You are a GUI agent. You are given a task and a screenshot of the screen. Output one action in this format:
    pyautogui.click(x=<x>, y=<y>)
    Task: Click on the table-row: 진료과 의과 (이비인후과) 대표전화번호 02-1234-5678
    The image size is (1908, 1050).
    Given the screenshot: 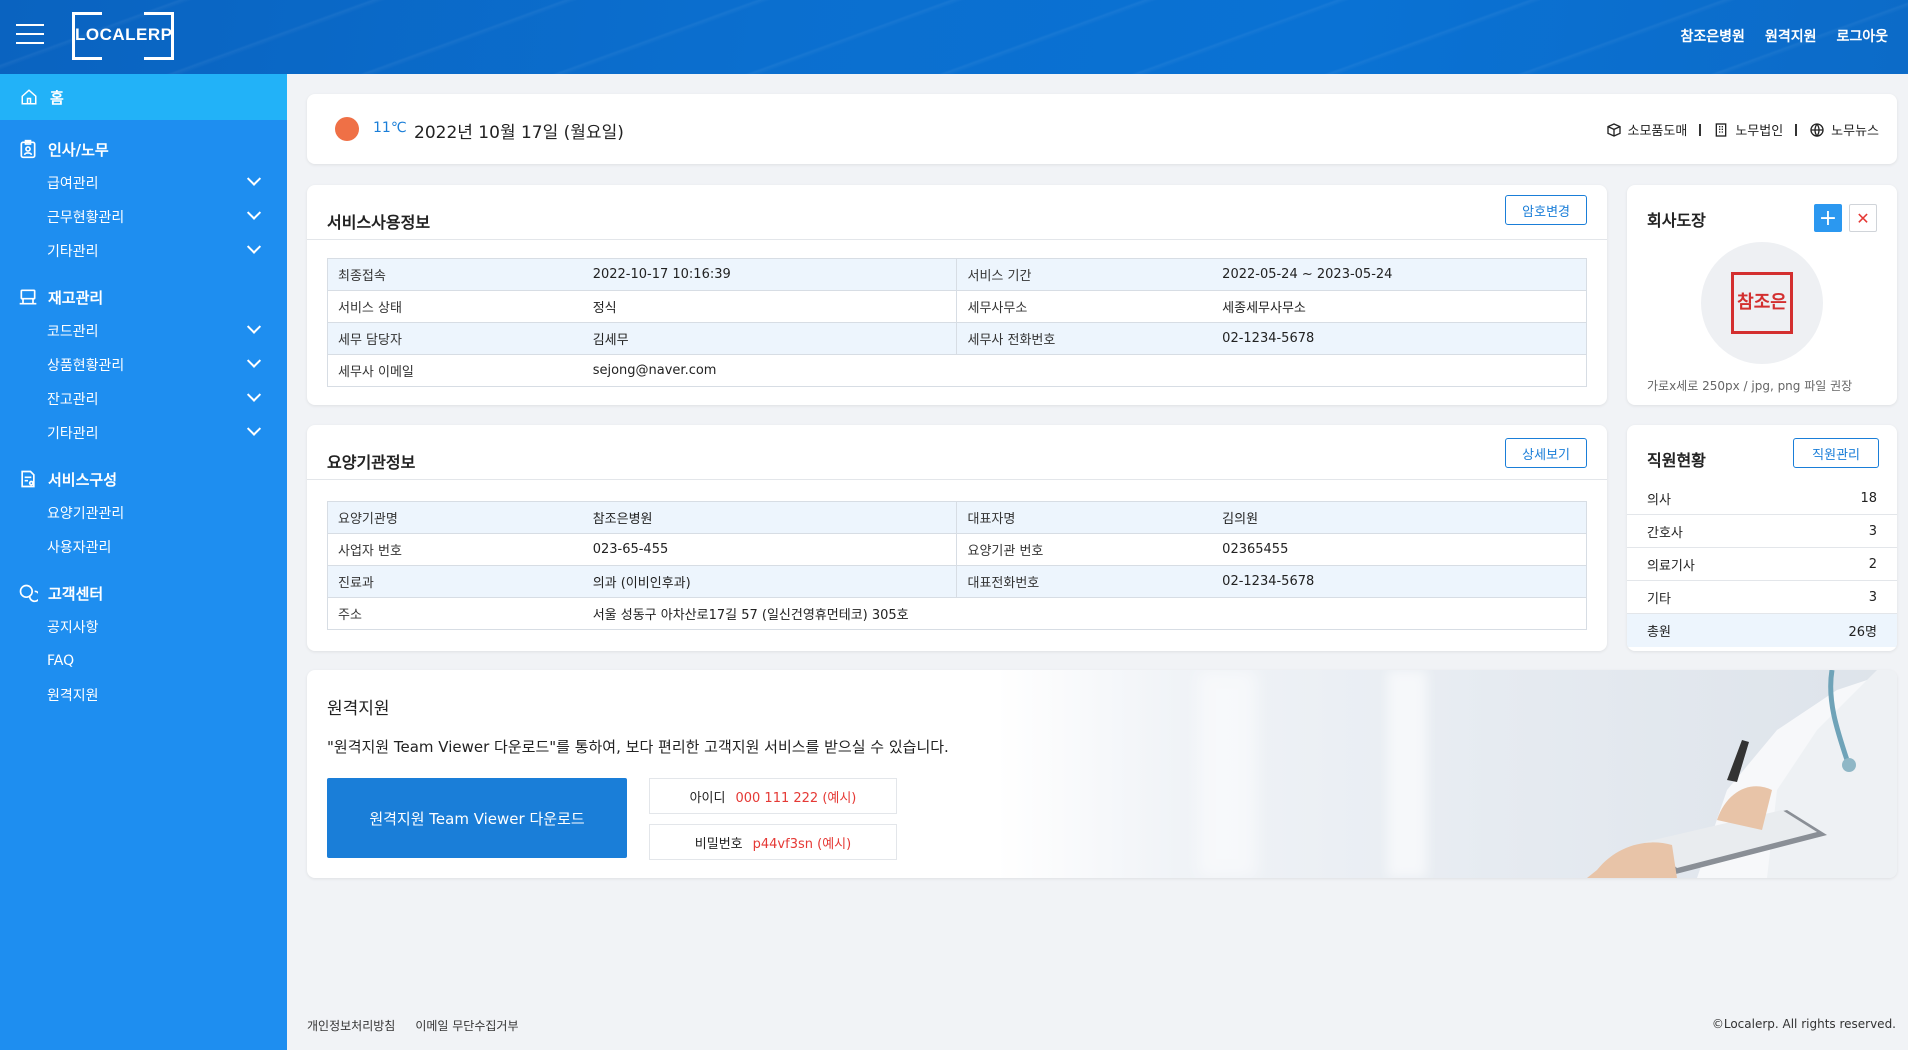 What is the action you would take?
    pyautogui.click(x=957, y=581)
    